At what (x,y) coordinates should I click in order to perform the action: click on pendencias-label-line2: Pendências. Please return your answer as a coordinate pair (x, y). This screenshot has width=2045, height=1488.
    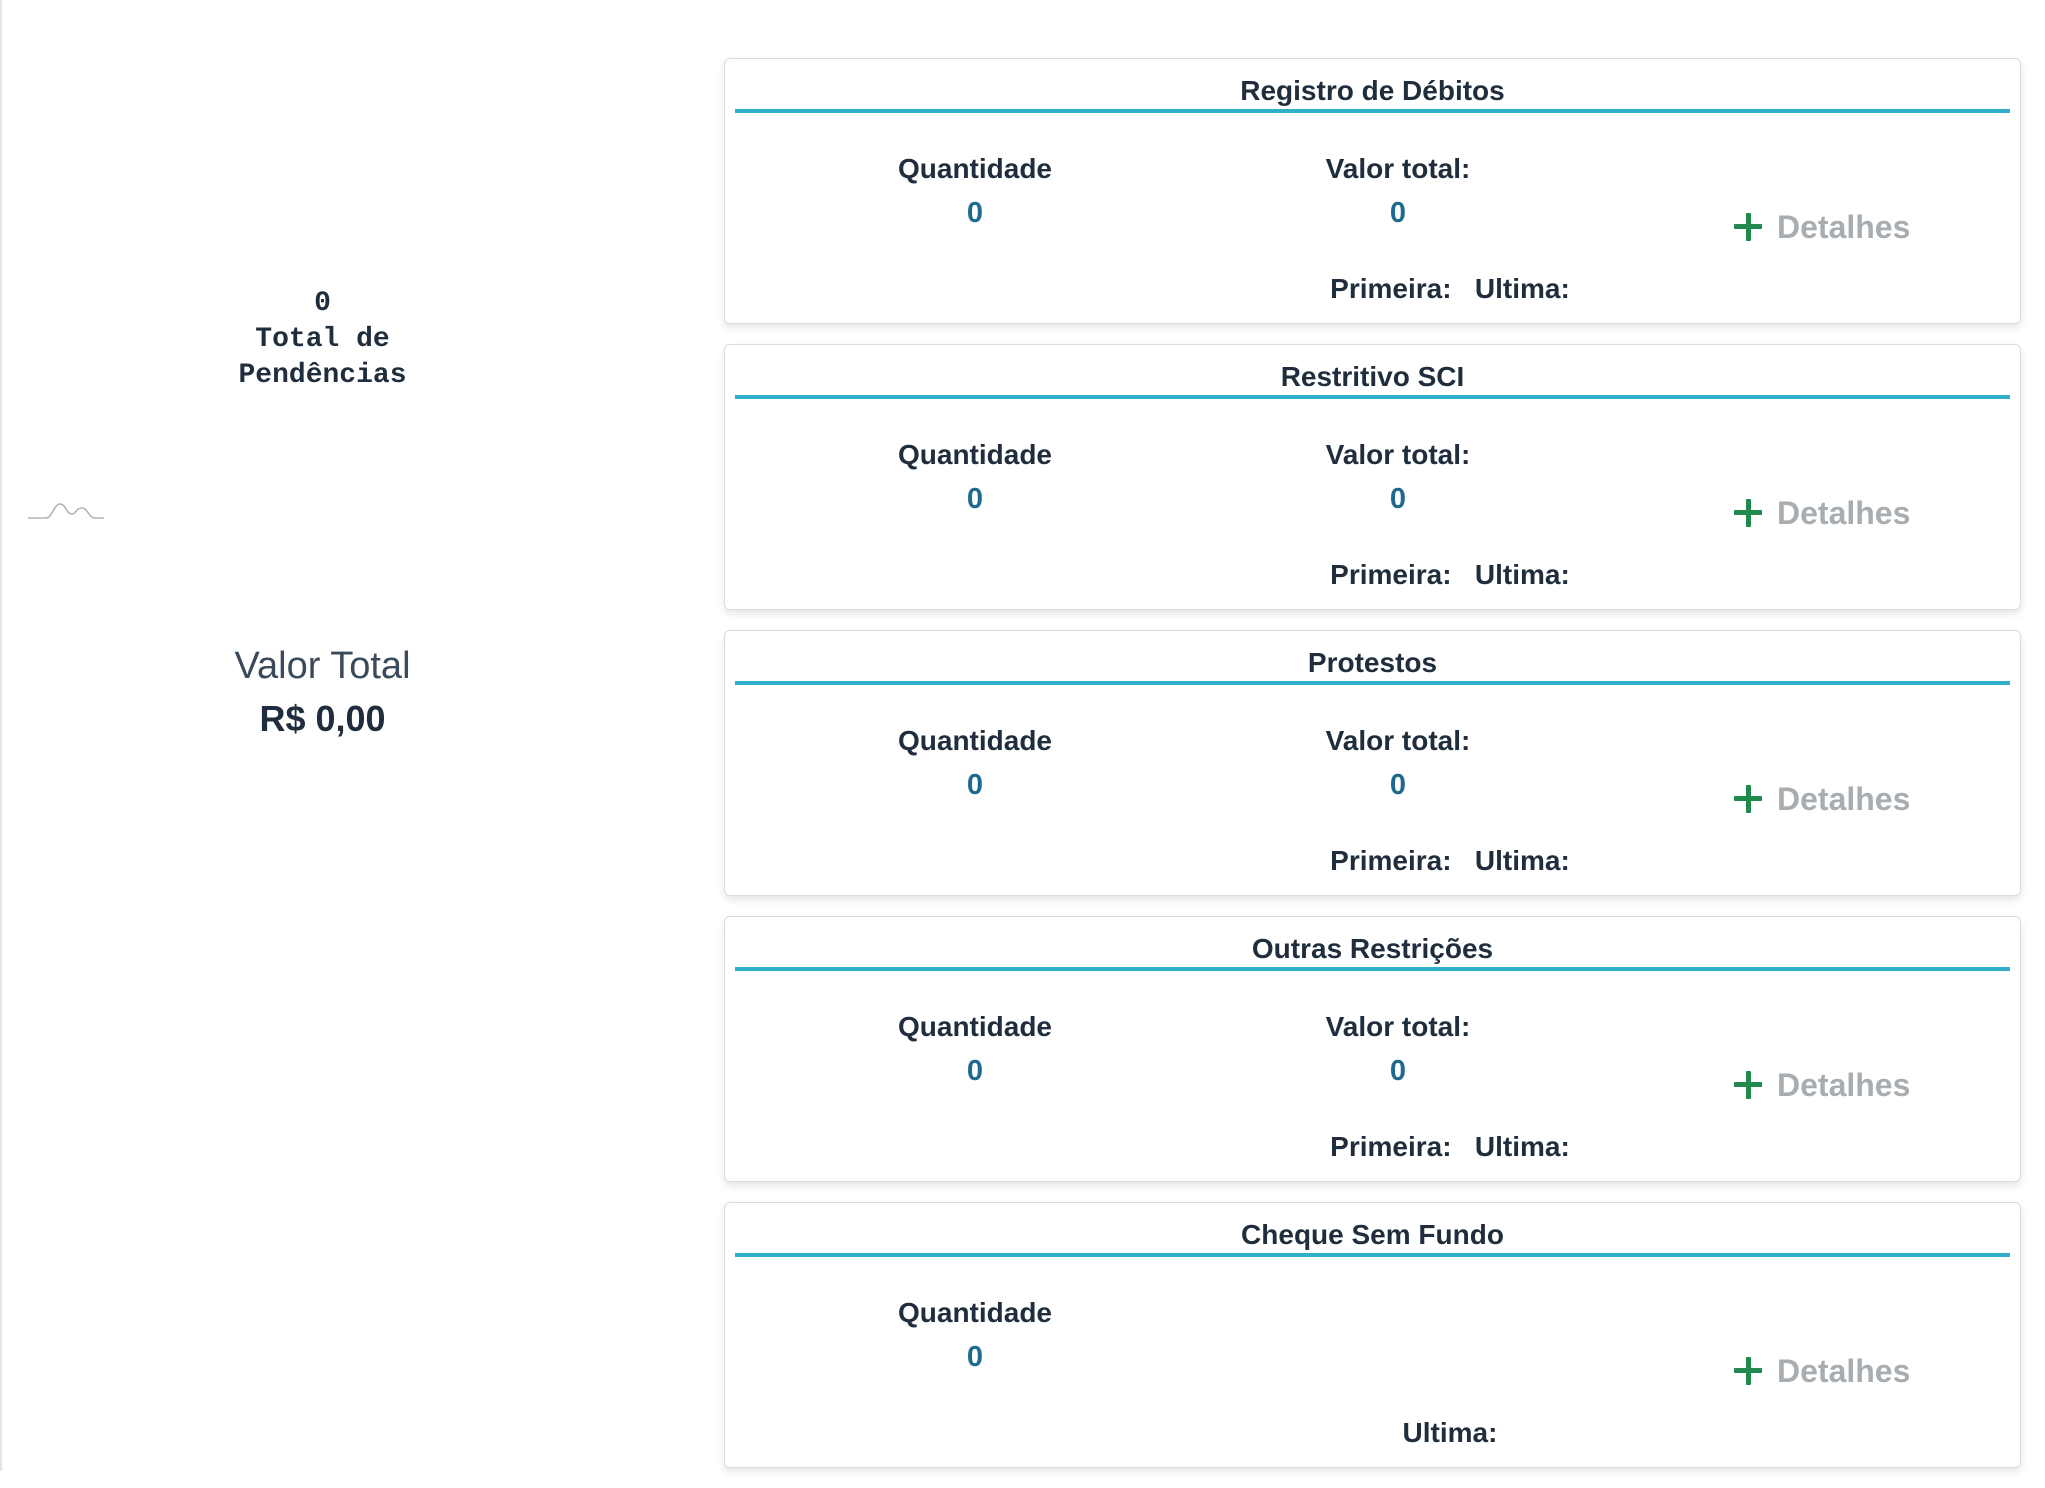
    Looking at the image, I should click on (322, 375).